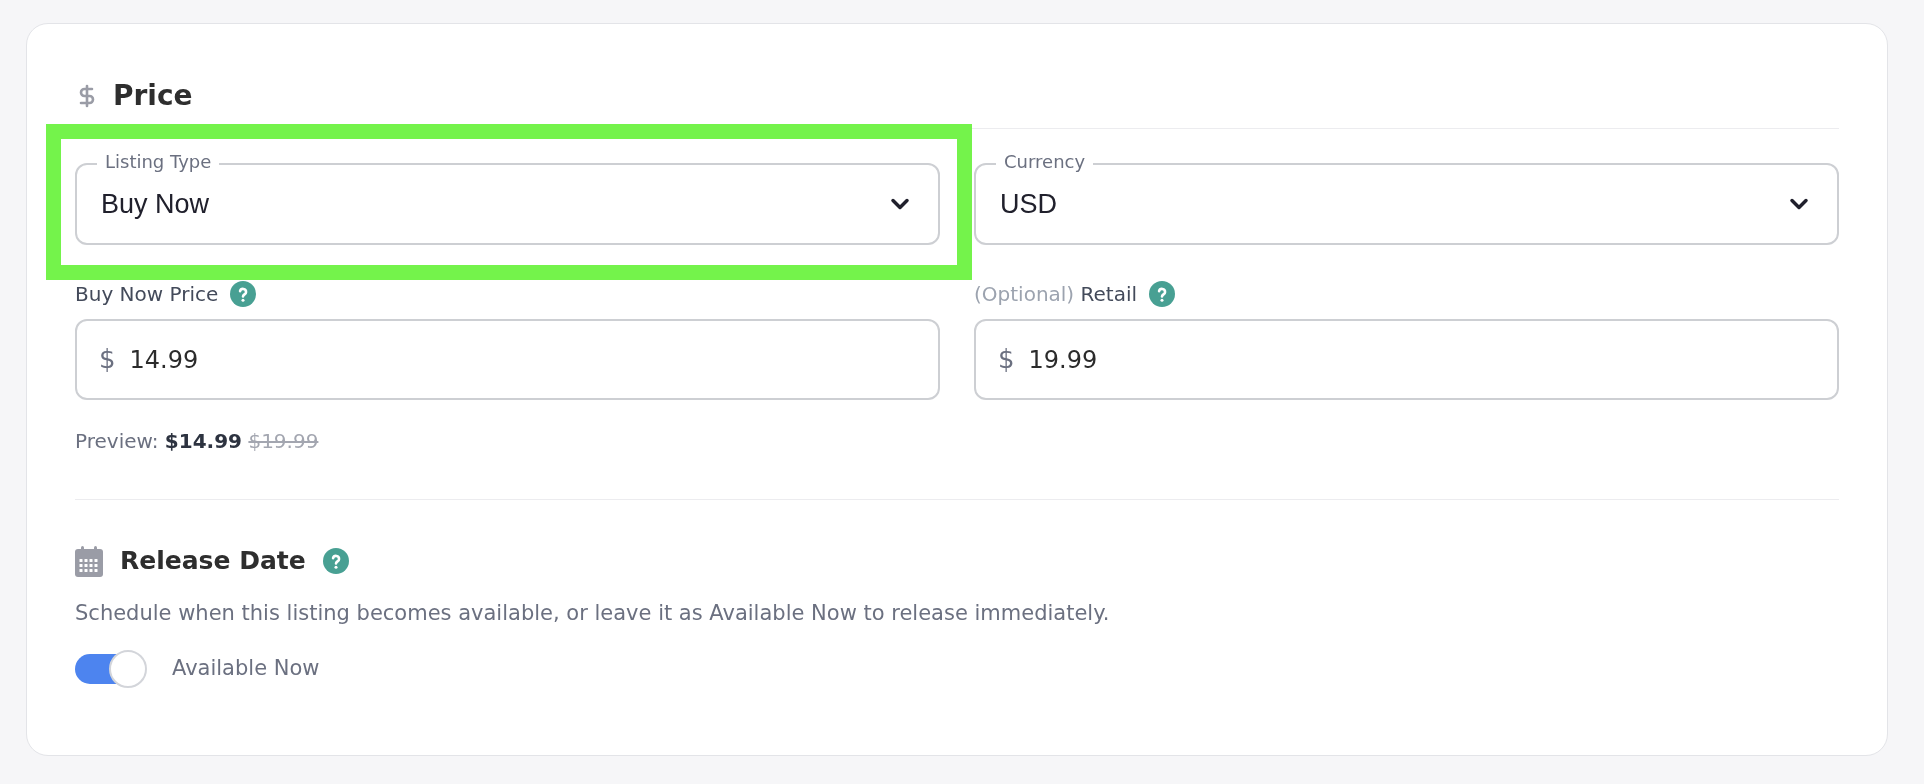 The image size is (1924, 784). I want to click on section-title: Release Date, so click(213, 561).